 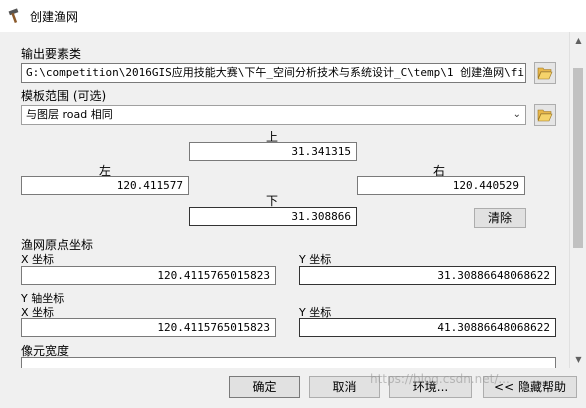 I want to click on scroll-up-icon: ▲, so click(x=578, y=40).